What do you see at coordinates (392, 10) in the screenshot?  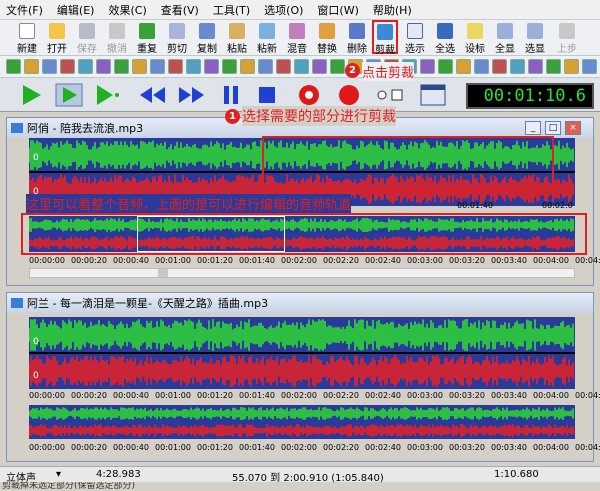 I see `menu-help: 帮助(H)` at bounding box center [392, 10].